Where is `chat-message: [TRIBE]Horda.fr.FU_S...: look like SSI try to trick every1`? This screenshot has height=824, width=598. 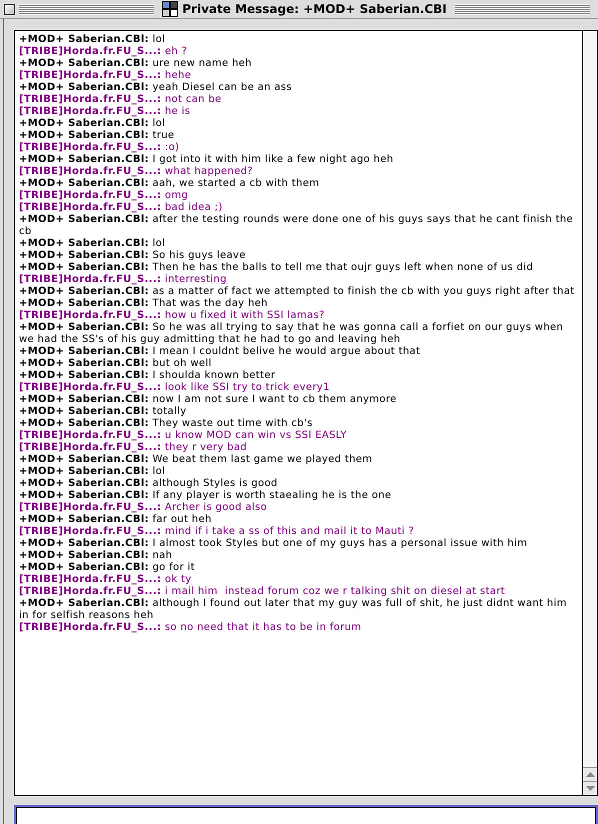 chat-message: [TRIBE]Horda.fr.FU_S...: look like SSI try to trick every1 is located at coordinates (175, 388).